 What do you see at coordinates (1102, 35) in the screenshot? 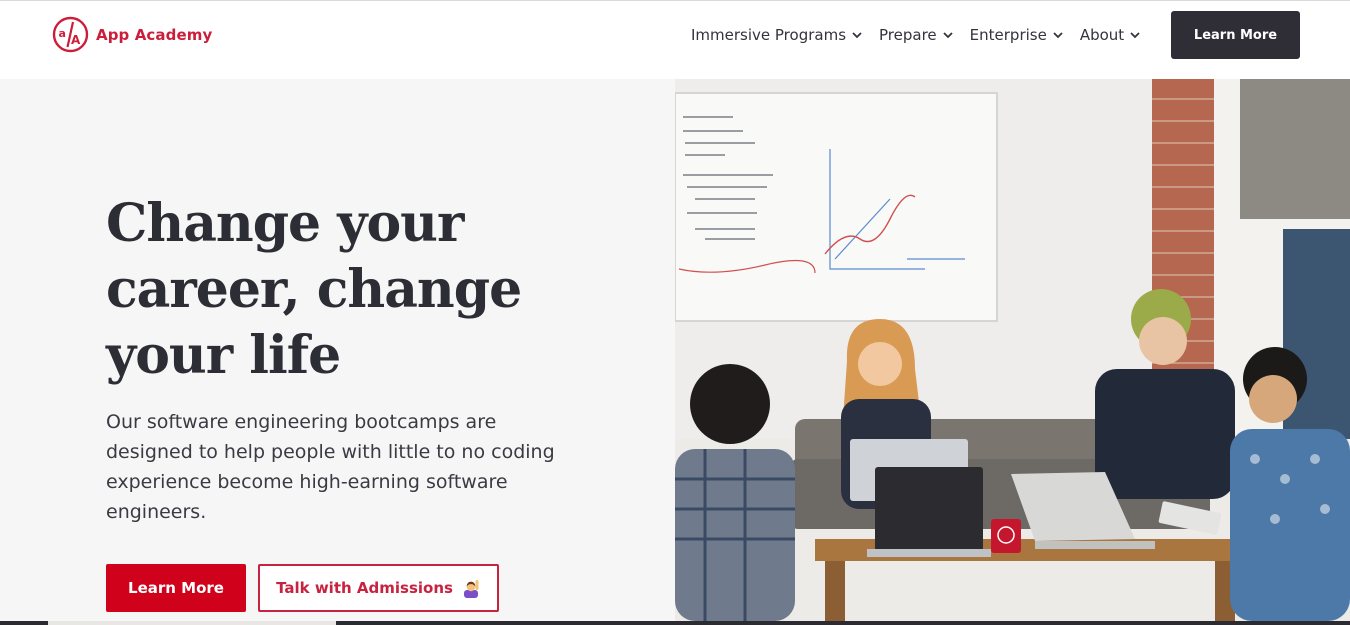
I see `nav-item-label: About` at bounding box center [1102, 35].